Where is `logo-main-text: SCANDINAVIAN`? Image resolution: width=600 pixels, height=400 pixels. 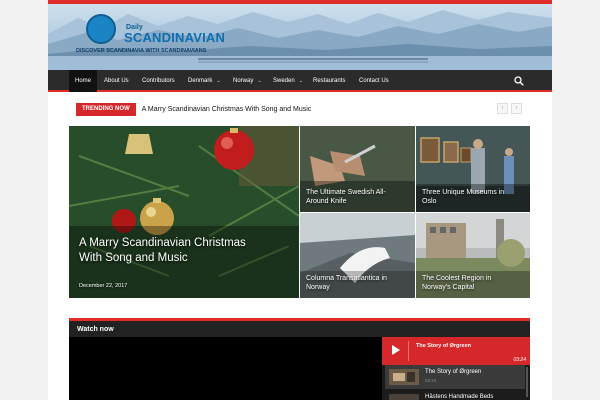 logo-main-text: SCANDINAVIAN is located at coordinates (175, 37).